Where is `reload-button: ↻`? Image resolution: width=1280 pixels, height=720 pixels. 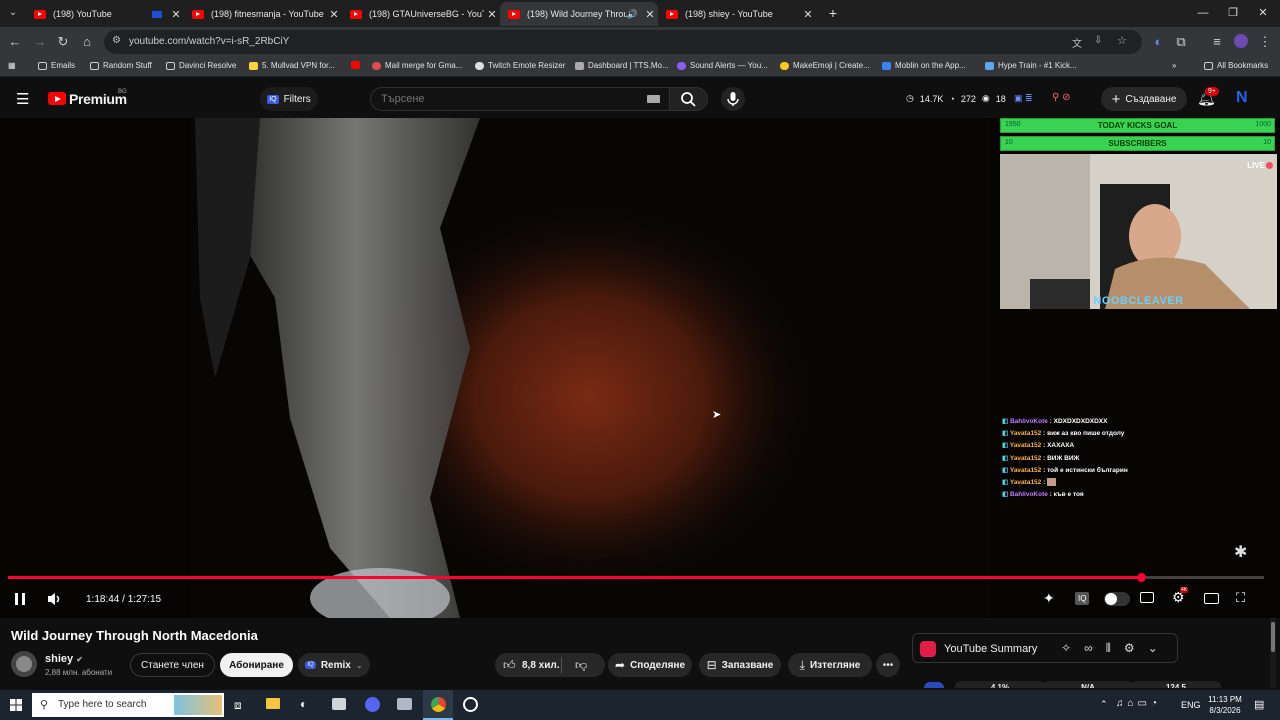
reload-button: ↻ is located at coordinates (63, 42).